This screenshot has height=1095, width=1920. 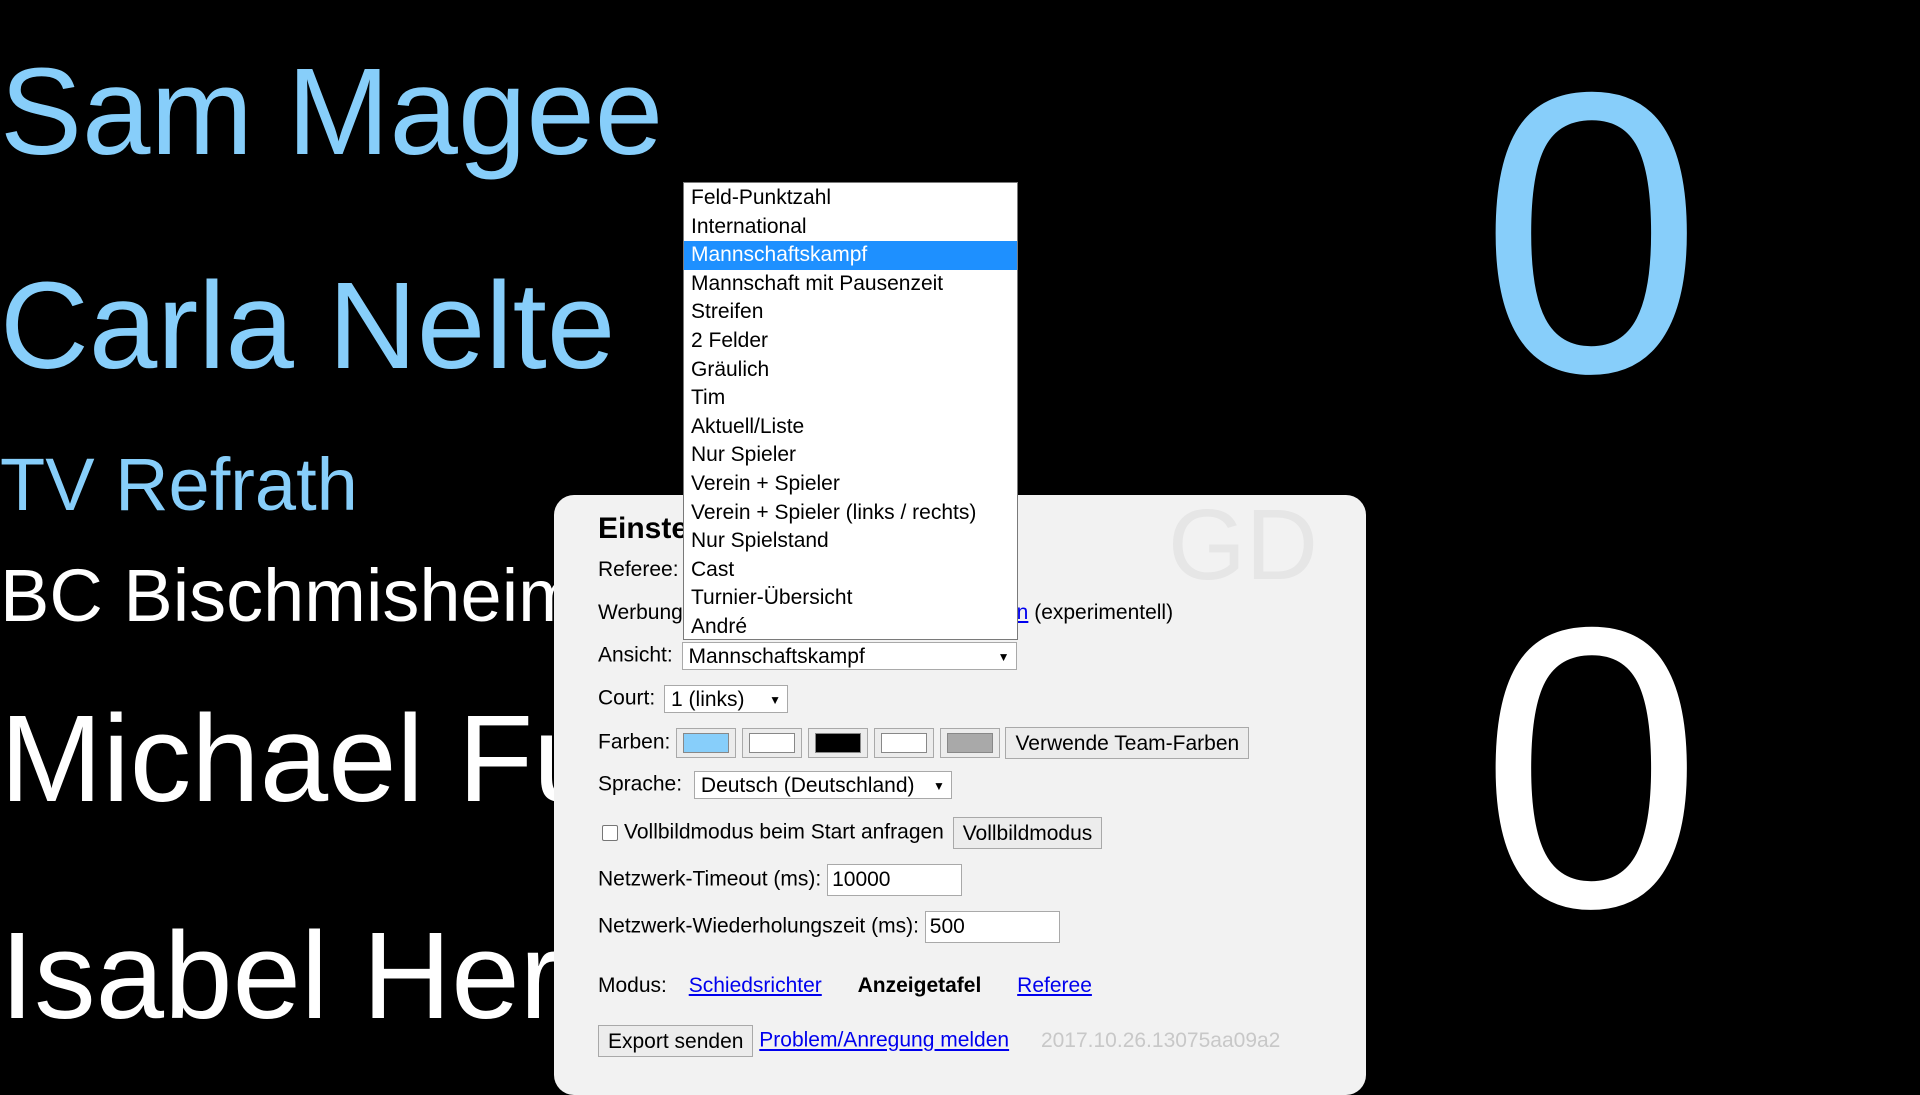 I want to click on dropdown-option: Mannschaft mit Pausenzeit, so click(x=850, y=284).